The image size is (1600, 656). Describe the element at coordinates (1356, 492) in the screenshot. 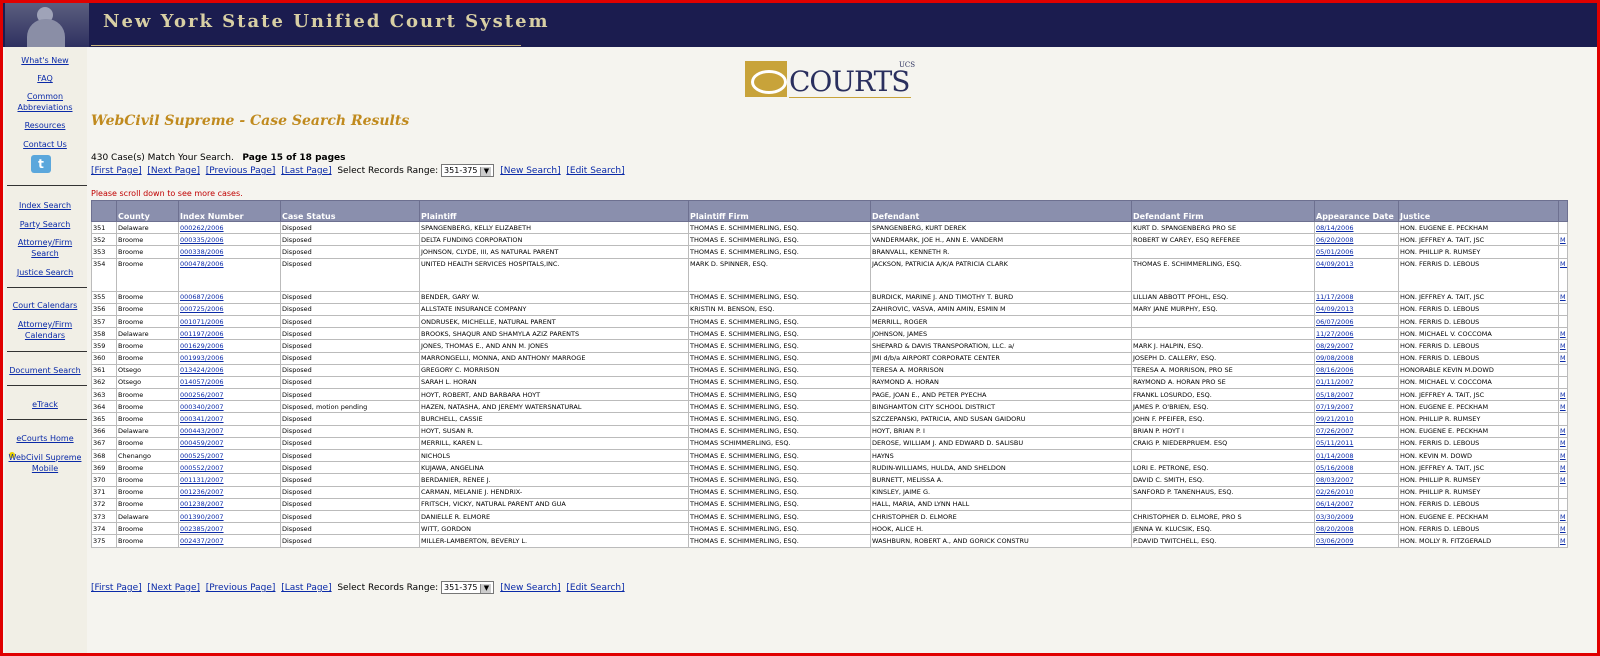

I see `table-cell: 02/26/2010` at that location.